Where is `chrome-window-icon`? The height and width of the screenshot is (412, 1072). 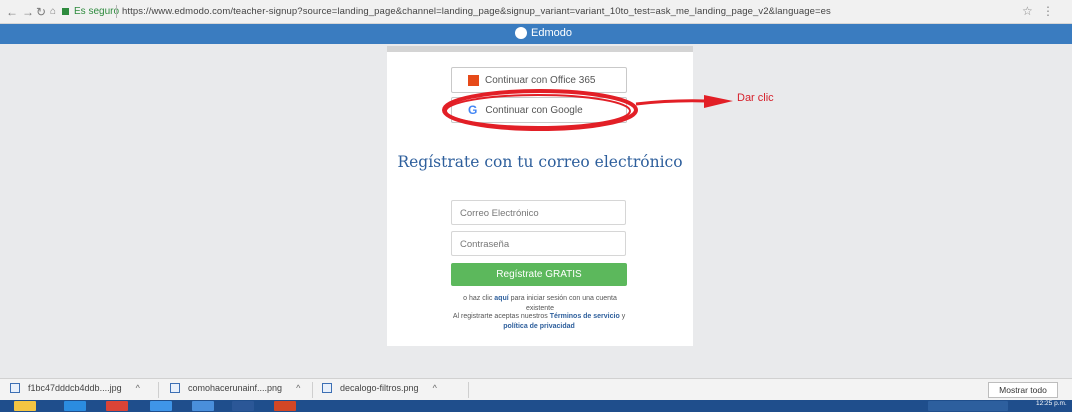 chrome-window-icon is located at coordinates (203, 406).